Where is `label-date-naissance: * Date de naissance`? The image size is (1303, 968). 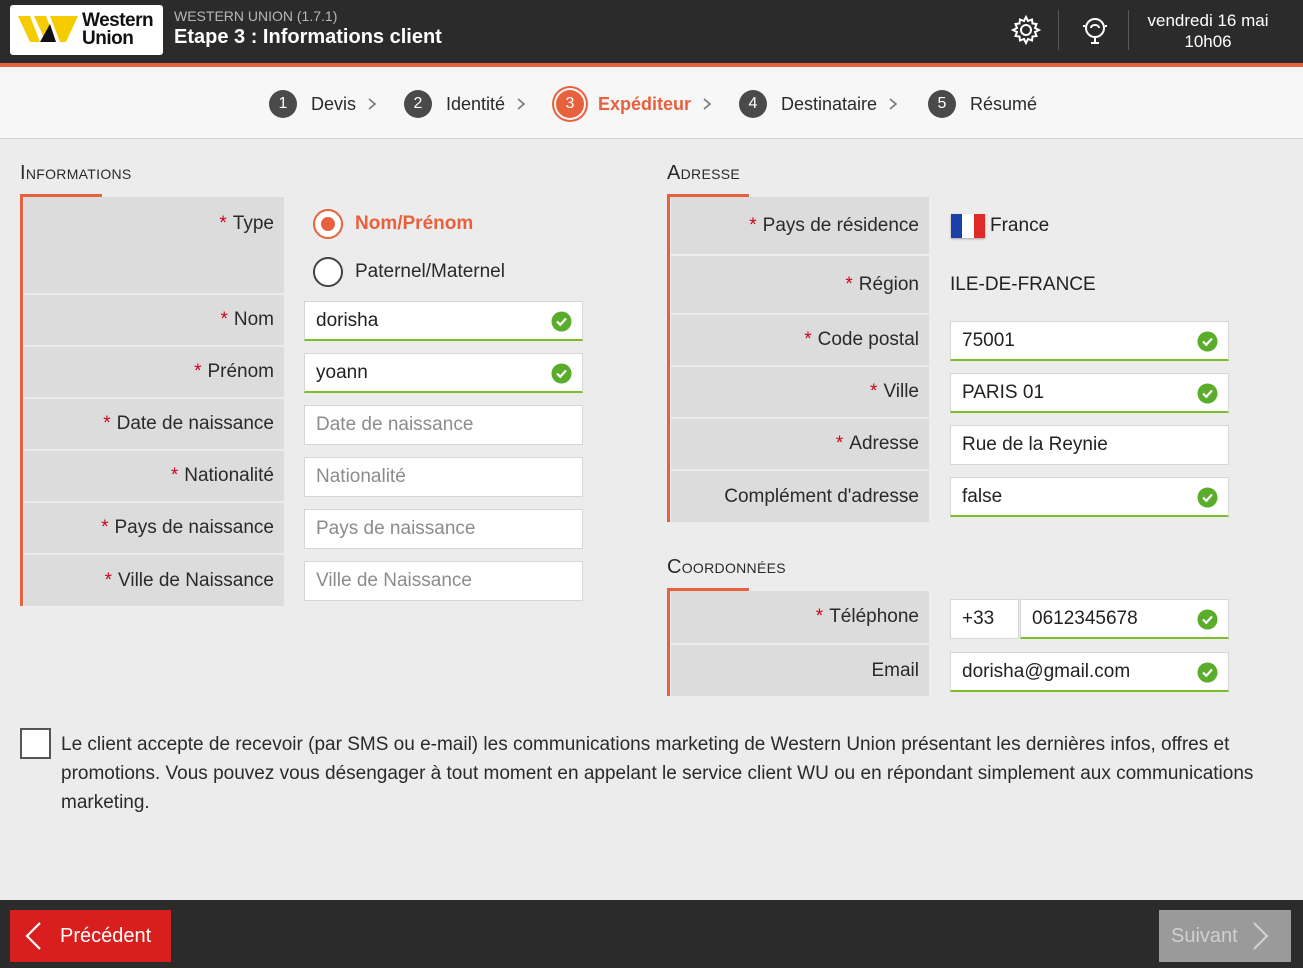
label-date-naissance: * Date de naissance is located at coordinates (154, 424).